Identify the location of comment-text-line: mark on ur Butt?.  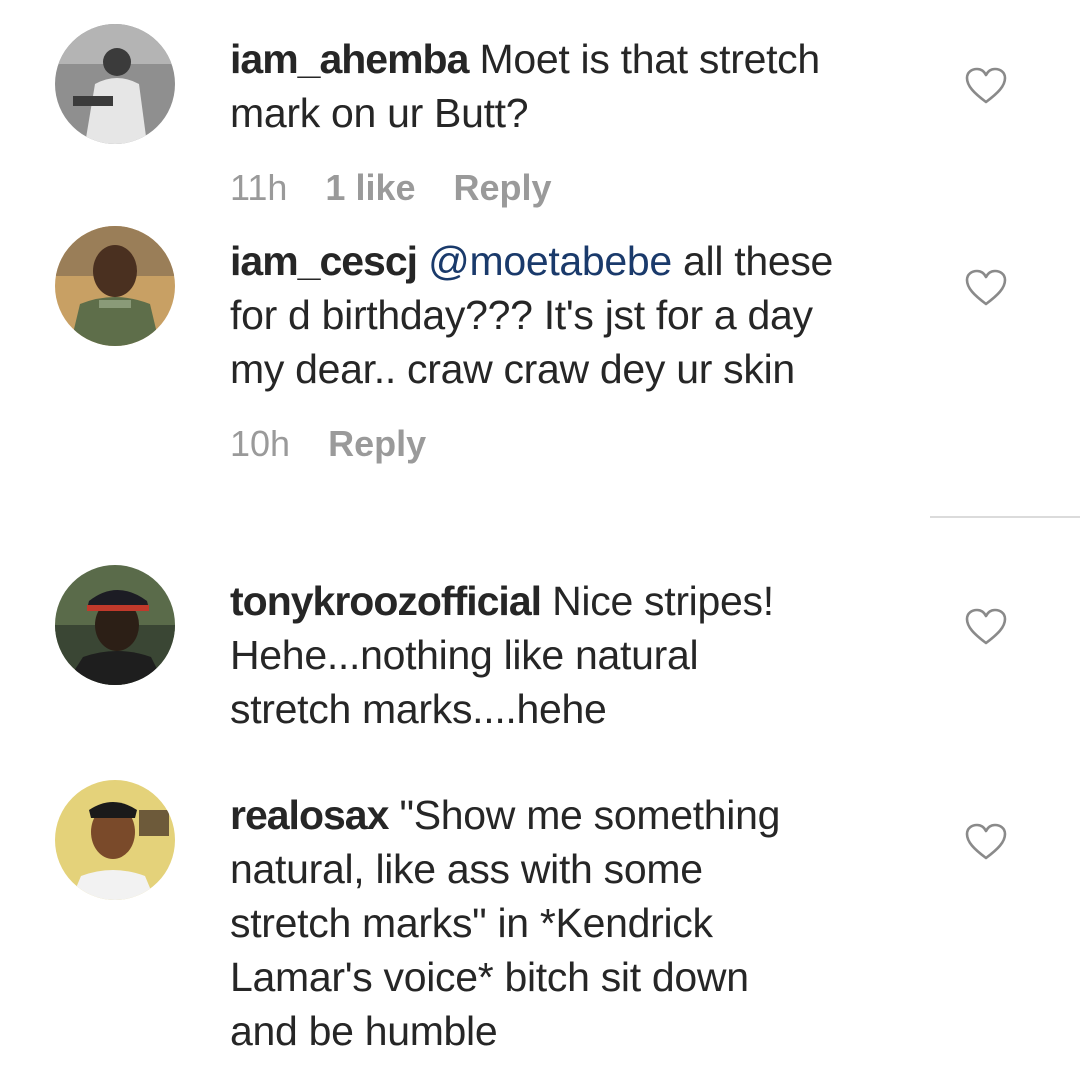
(379, 113).